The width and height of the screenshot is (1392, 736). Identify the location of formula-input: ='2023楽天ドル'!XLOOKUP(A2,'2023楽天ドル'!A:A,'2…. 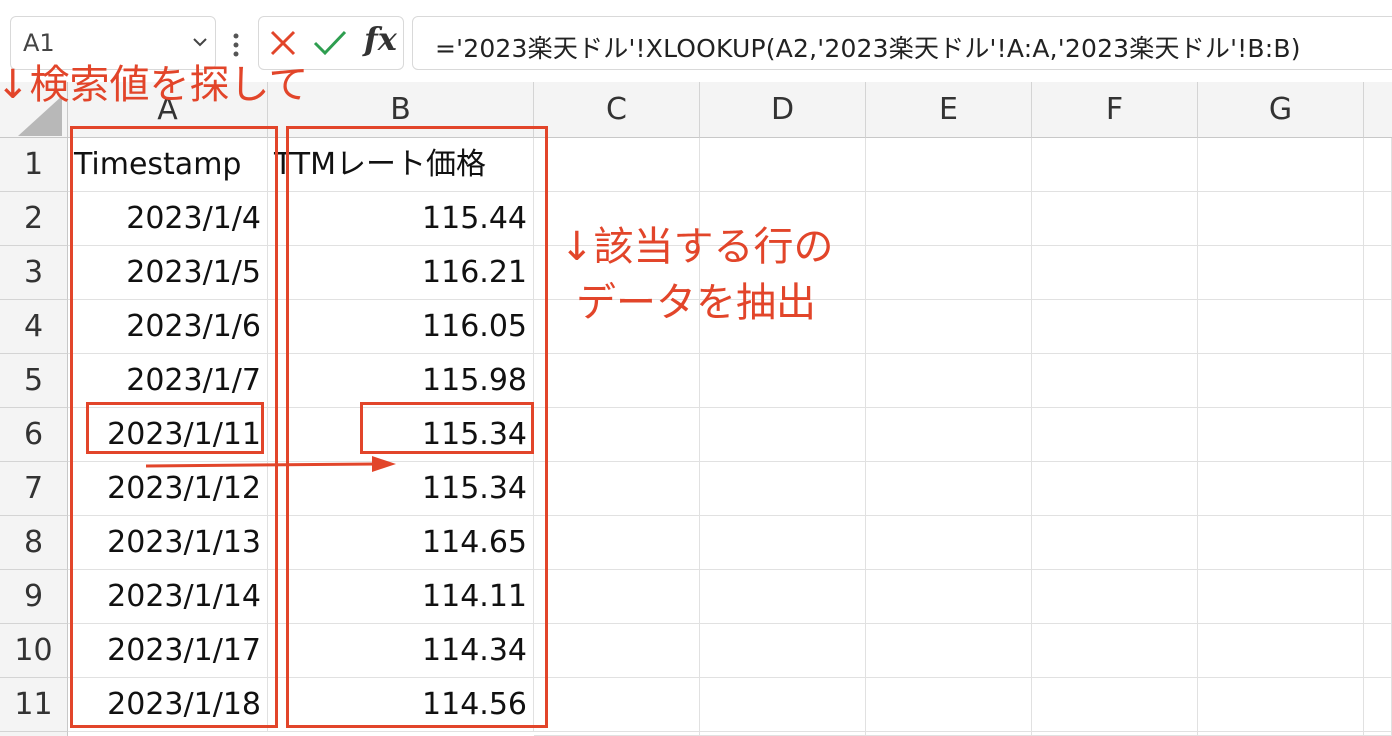
(902, 43).